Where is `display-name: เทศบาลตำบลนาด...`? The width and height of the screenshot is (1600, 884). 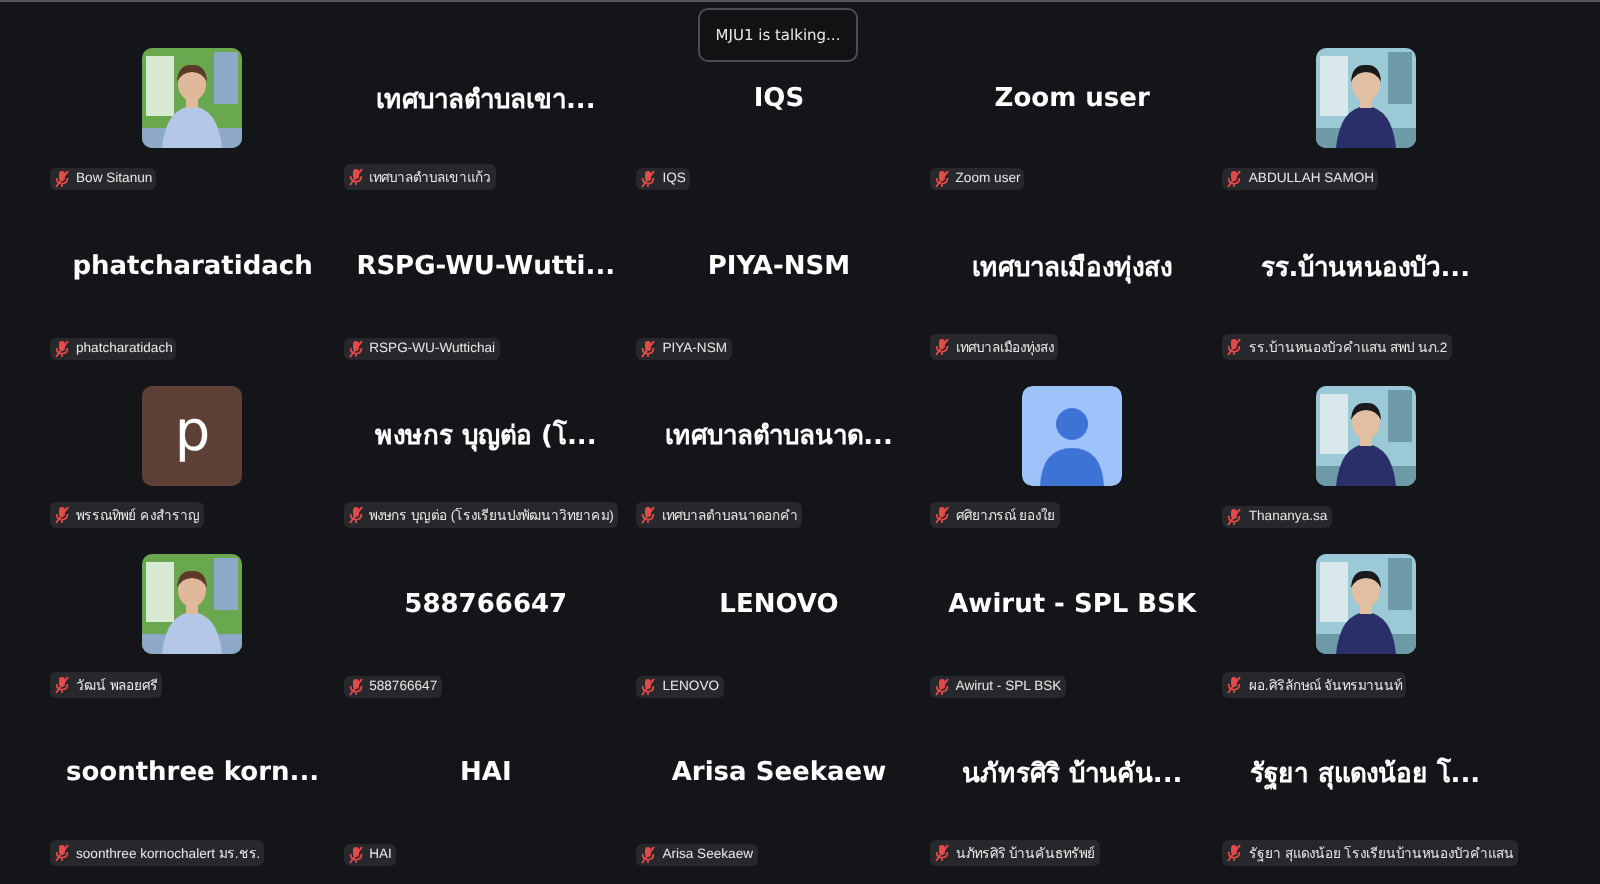
display-name: เทศบาลตำบลนาด... is located at coordinates (779, 438).